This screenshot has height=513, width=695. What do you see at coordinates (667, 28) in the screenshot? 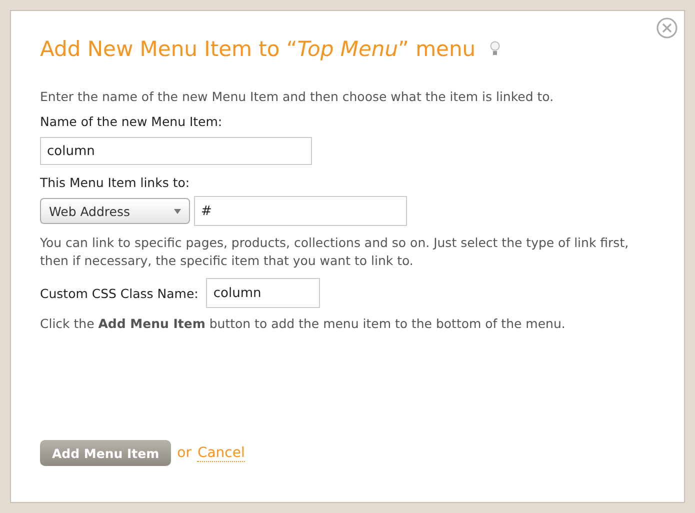
I see `close-icon` at bounding box center [667, 28].